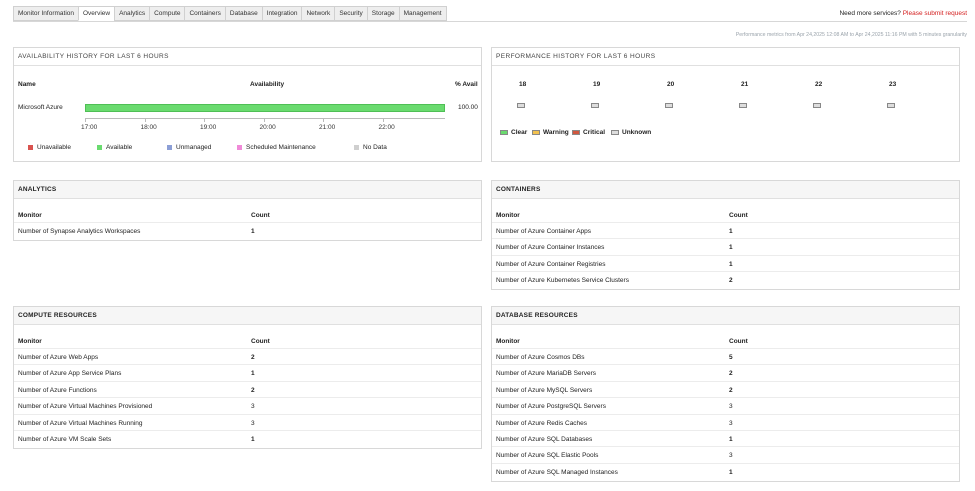  I want to click on containers-row: Number of Azure Container Apps 1, so click(725, 231).